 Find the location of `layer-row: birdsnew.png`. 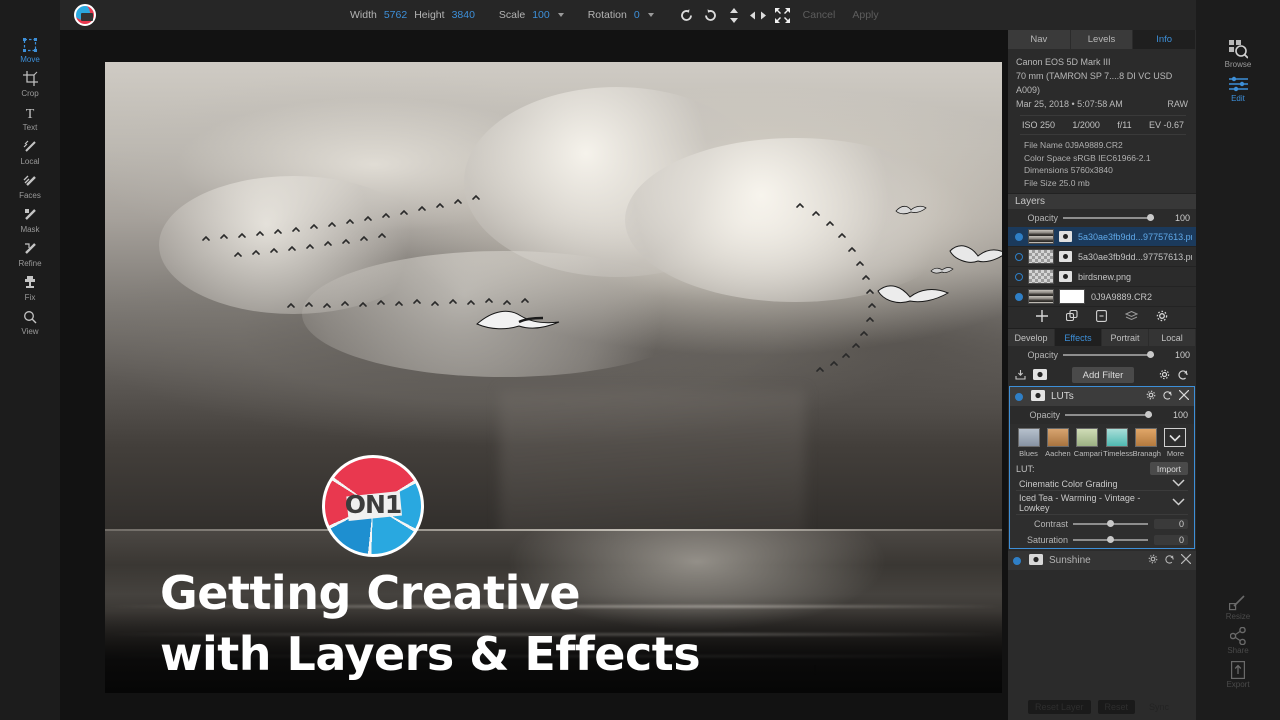

layer-row: birdsnew.png is located at coordinates (1102, 277).